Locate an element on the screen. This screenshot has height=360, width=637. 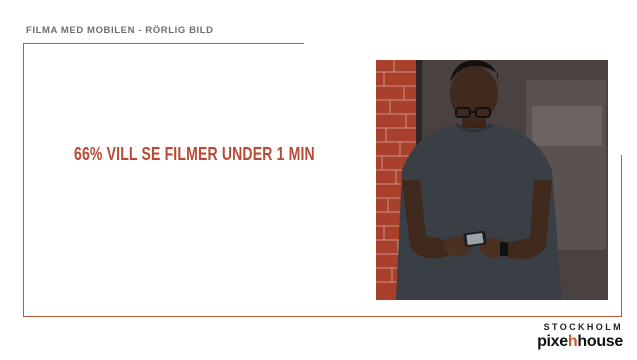
logo-brand: pixehhouse is located at coordinates (580, 342).